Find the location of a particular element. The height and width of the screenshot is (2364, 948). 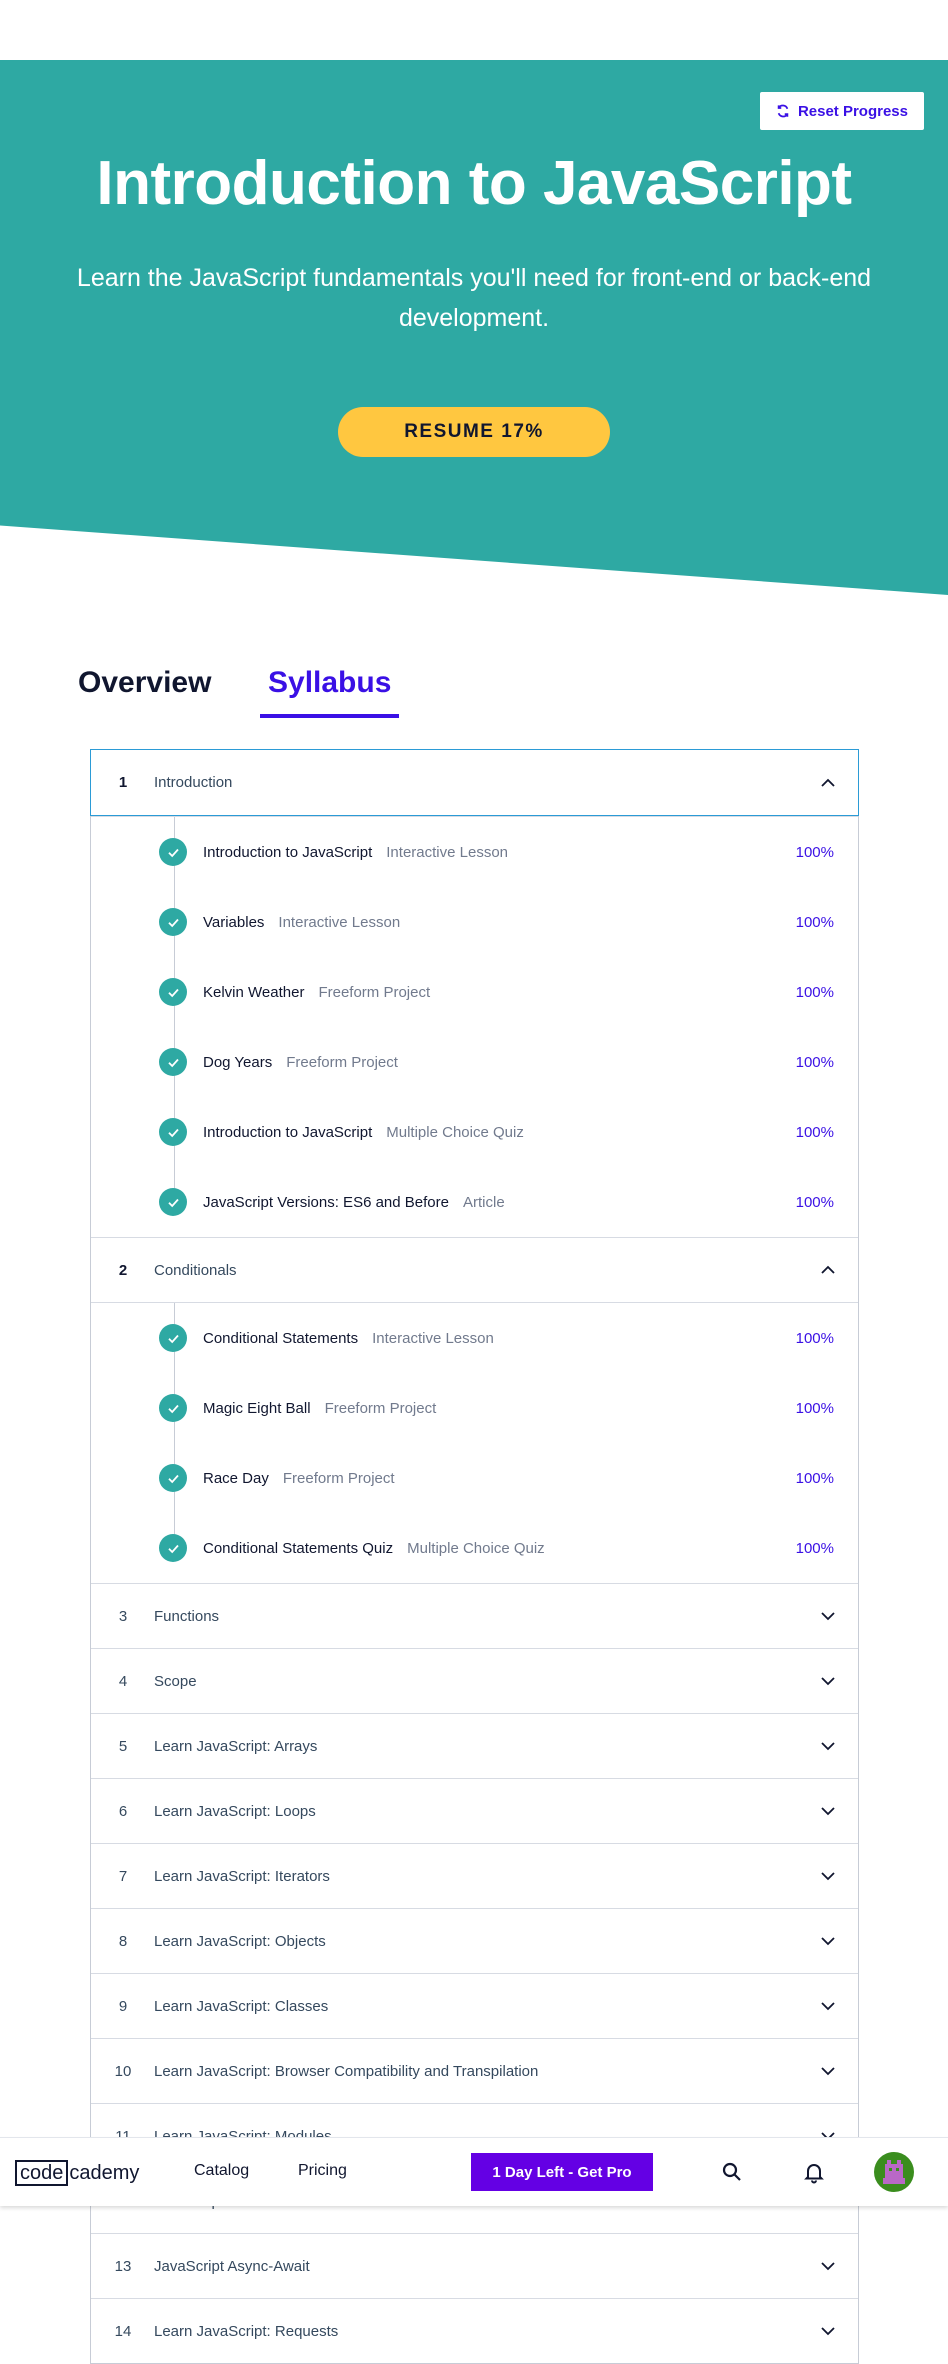

module-title: Learn JavaScript: Iterators is located at coordinates (242, 1876).